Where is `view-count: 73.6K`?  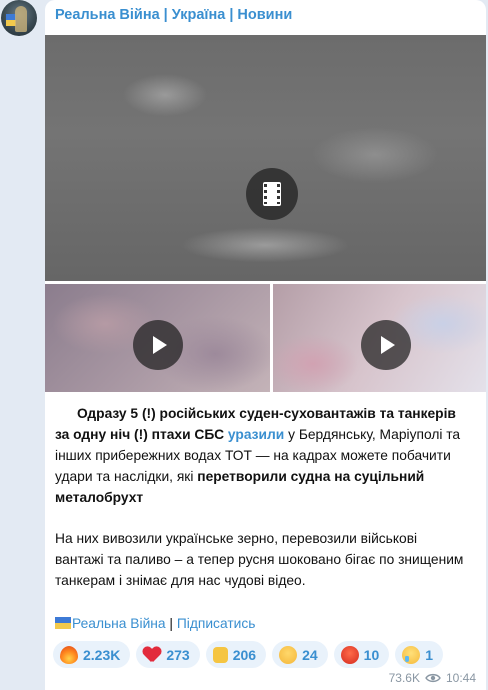 view-count: 73.6K is located at coordinates (404, 678).